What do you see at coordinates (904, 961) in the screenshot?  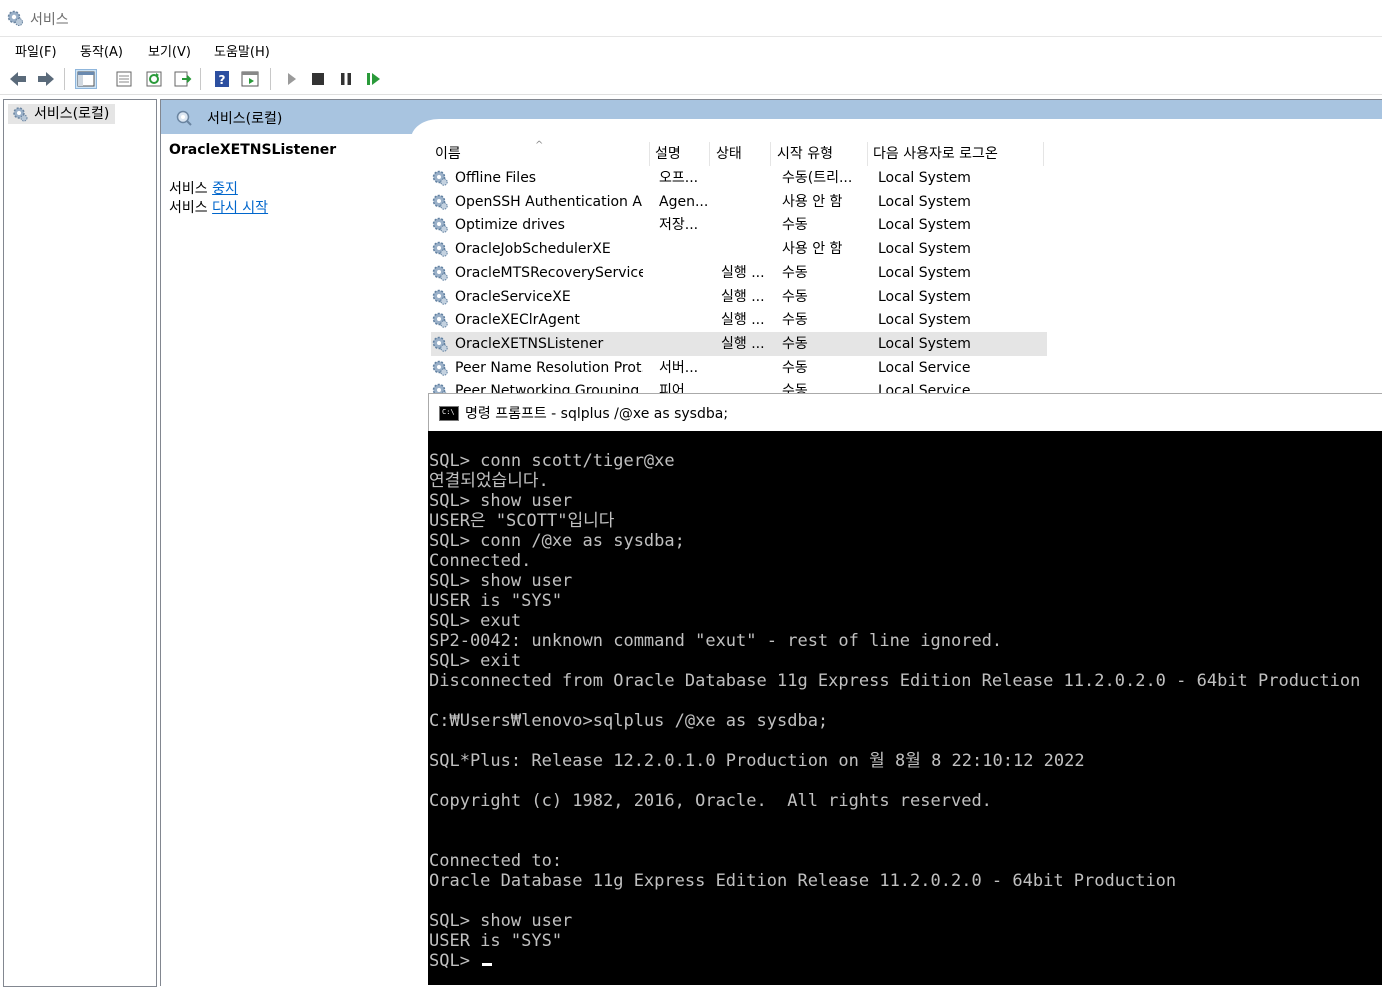 I see `console-line: SQL>` at bounding box center [904, 961].